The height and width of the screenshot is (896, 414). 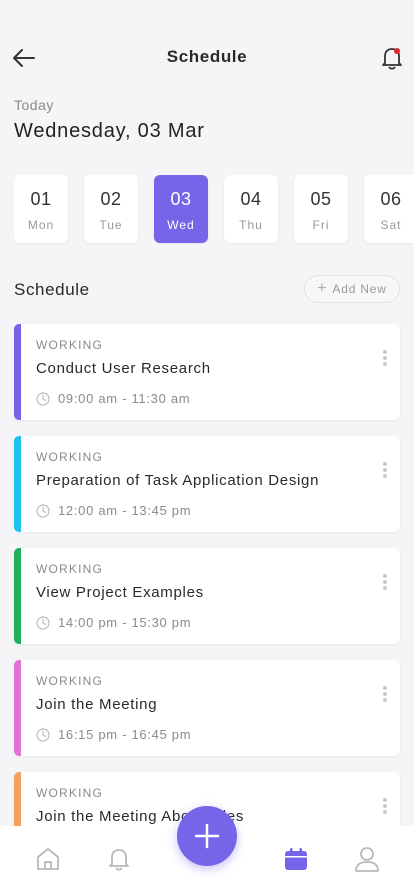 I want to click on header: Schedule, so click(x=207, y=50).